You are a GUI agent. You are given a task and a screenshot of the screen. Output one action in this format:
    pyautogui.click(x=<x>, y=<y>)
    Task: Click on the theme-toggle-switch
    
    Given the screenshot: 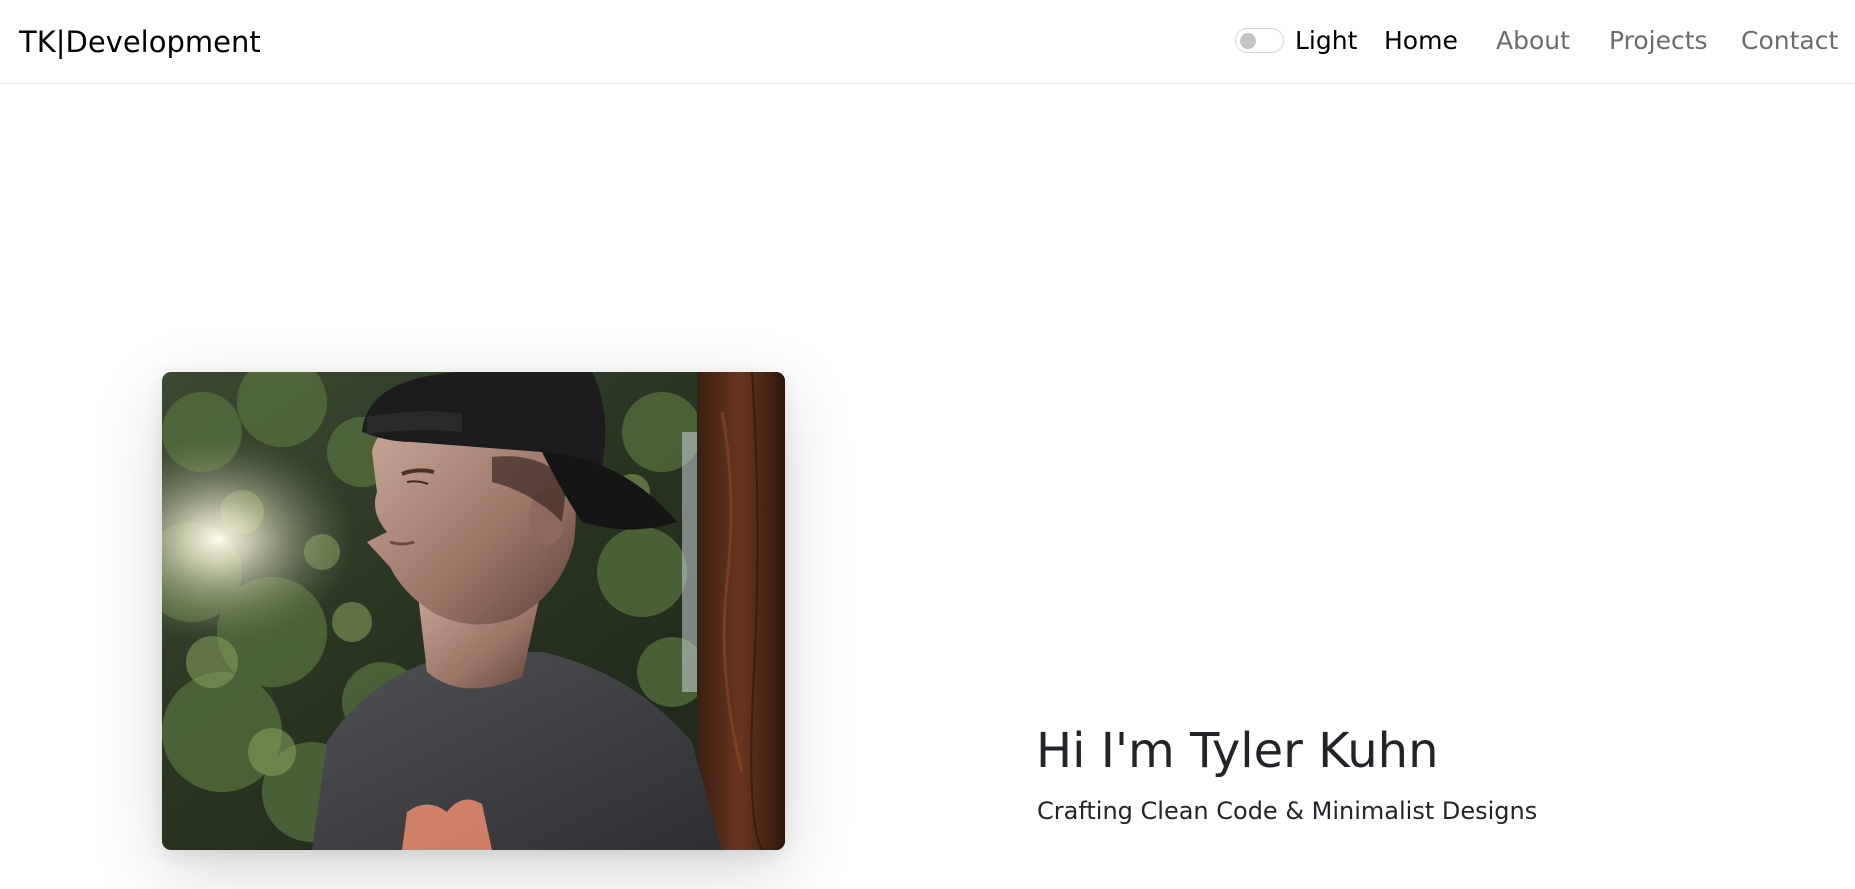 What is the action you would take?
    pyautogui.click(x=1259, y=40)
    